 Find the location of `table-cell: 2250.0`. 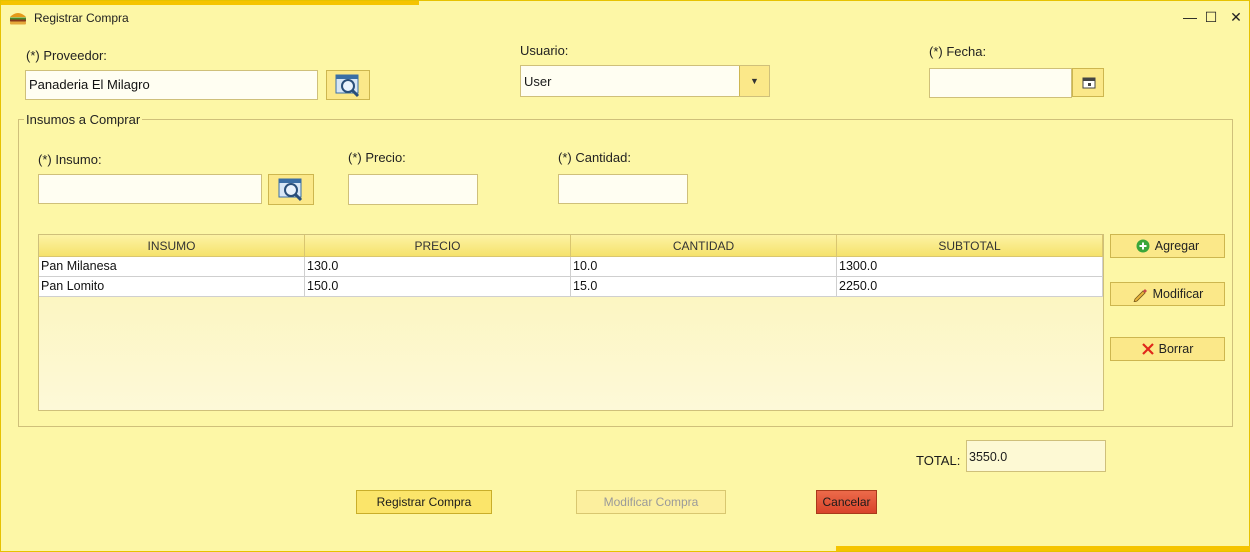

table-cell: 2250.0 is located at coordinates (970, 286).